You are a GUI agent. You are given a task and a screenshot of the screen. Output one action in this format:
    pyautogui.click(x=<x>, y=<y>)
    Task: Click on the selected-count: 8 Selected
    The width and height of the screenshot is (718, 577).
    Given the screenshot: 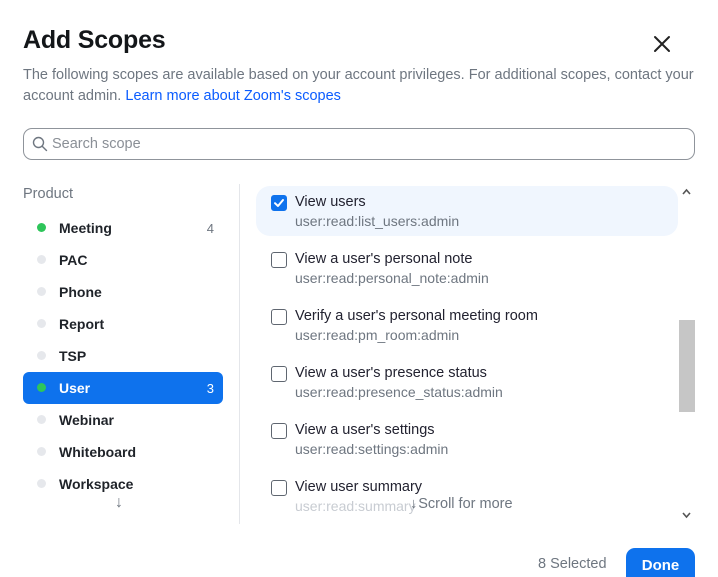 What is the action you would take?
    pyautogui.click(x=572, y=564)
    